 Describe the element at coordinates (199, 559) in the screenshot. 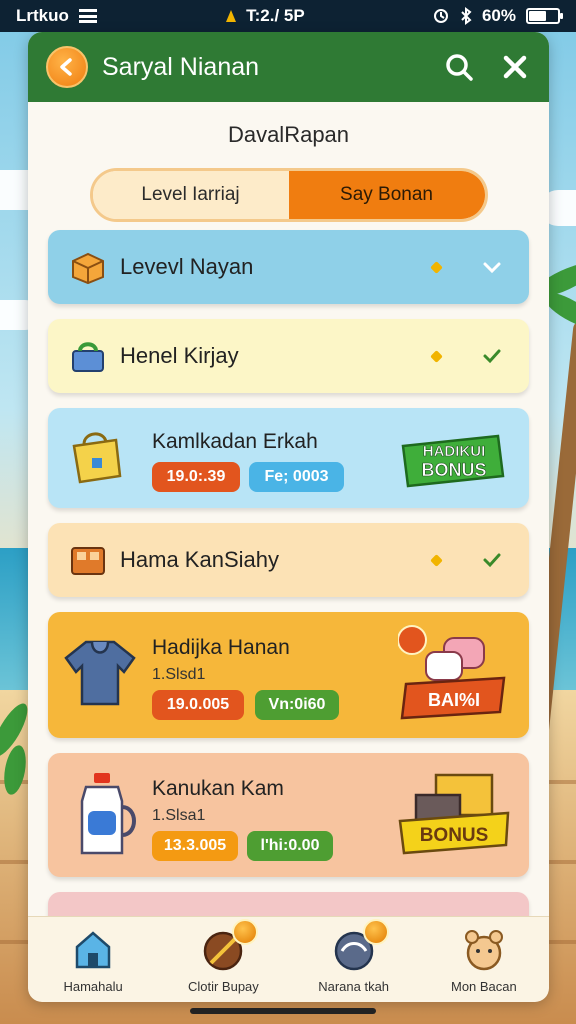

I see `item-name: Hama KanSiahy` at that location.